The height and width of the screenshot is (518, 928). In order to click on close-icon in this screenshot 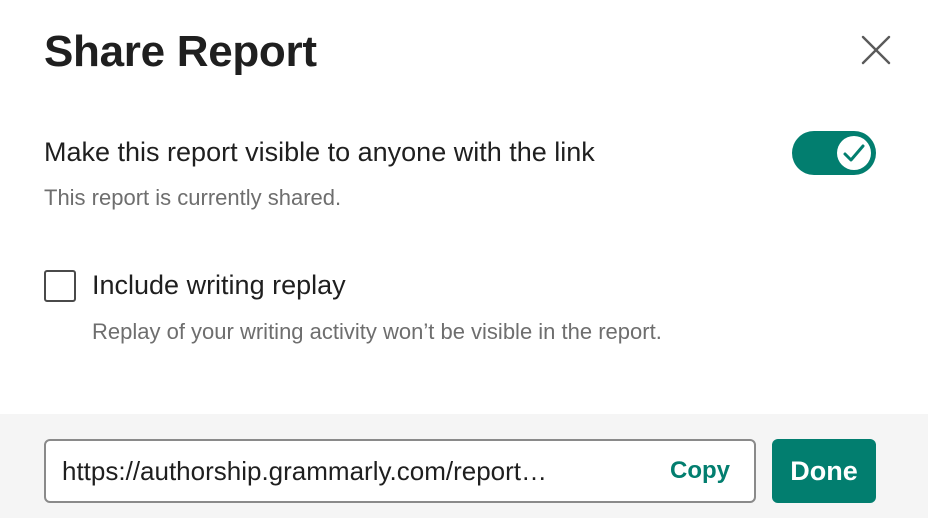, I will do `click(876, 50)`.